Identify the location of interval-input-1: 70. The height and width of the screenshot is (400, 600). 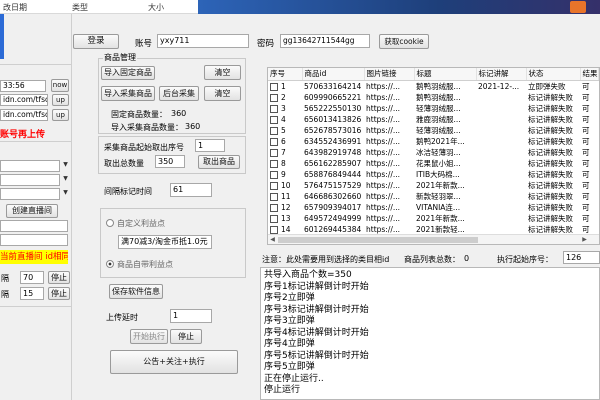
(32, 277).